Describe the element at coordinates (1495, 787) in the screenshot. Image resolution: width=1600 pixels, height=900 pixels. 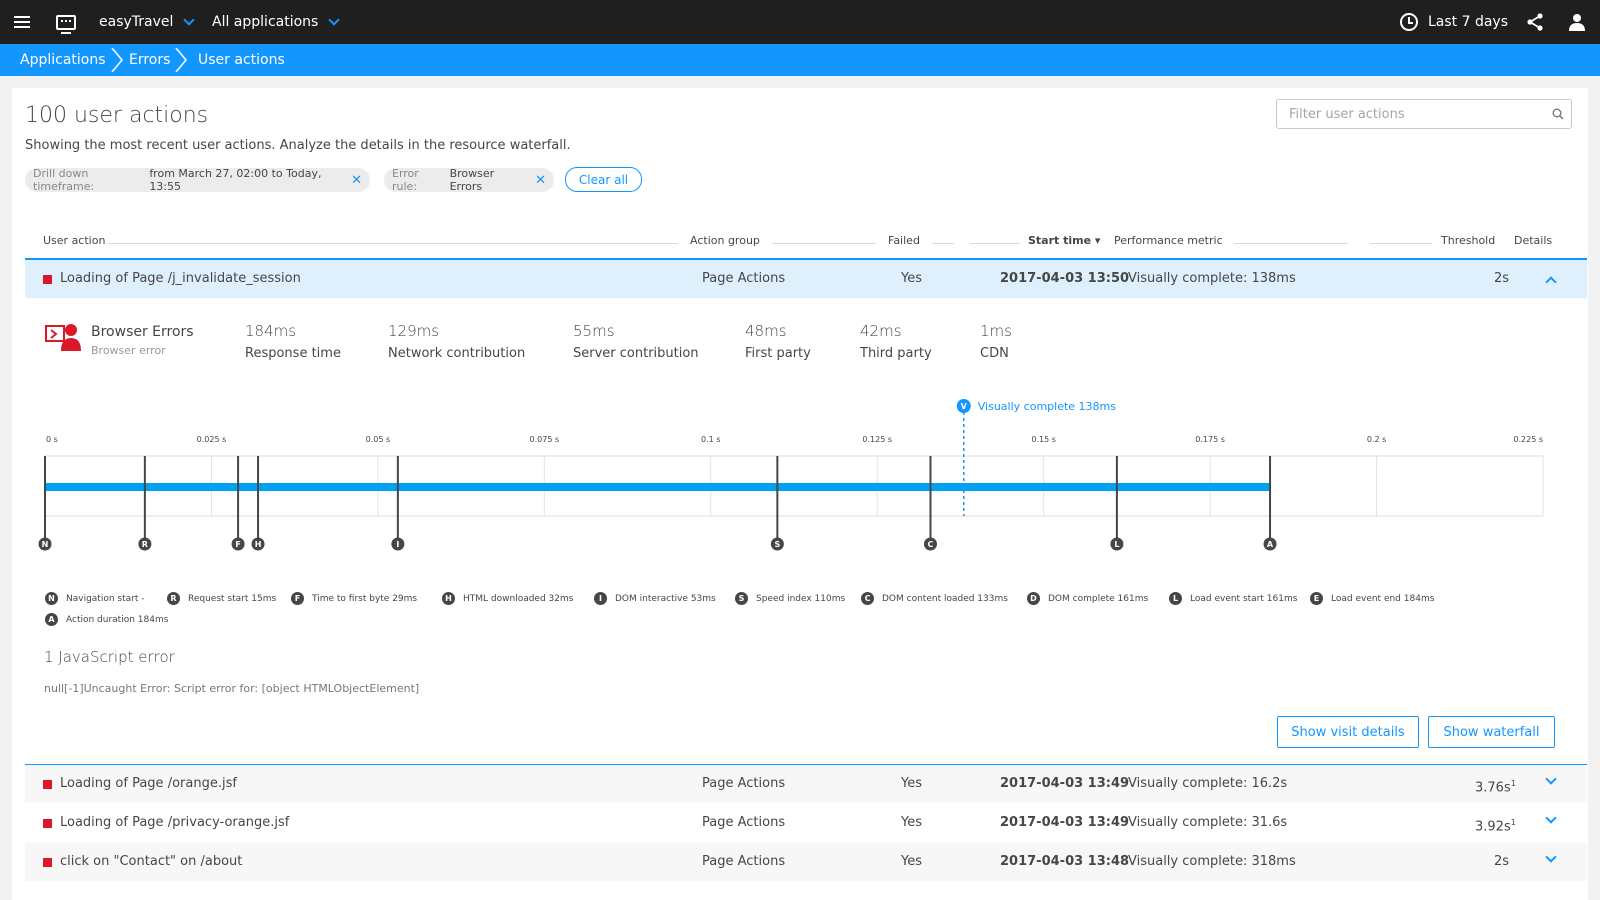
I see `threshold: 3.76s1` at that location.